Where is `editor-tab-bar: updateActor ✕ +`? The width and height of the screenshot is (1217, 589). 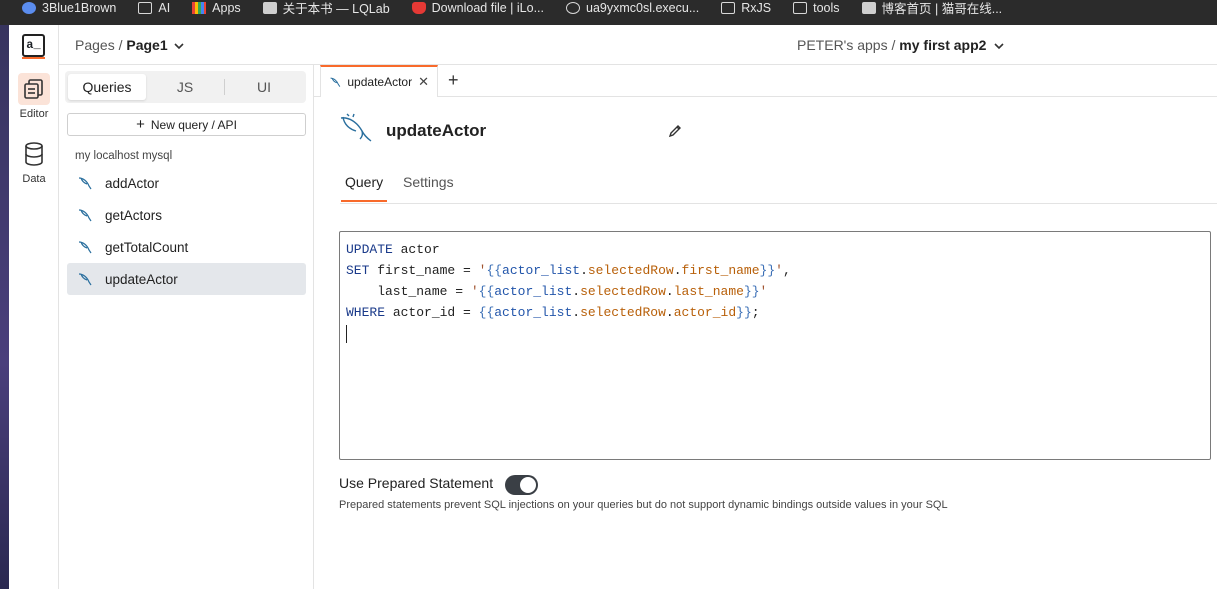
editor-tab-bar: updateActor ✕ + is located at coordinates (765, 81).